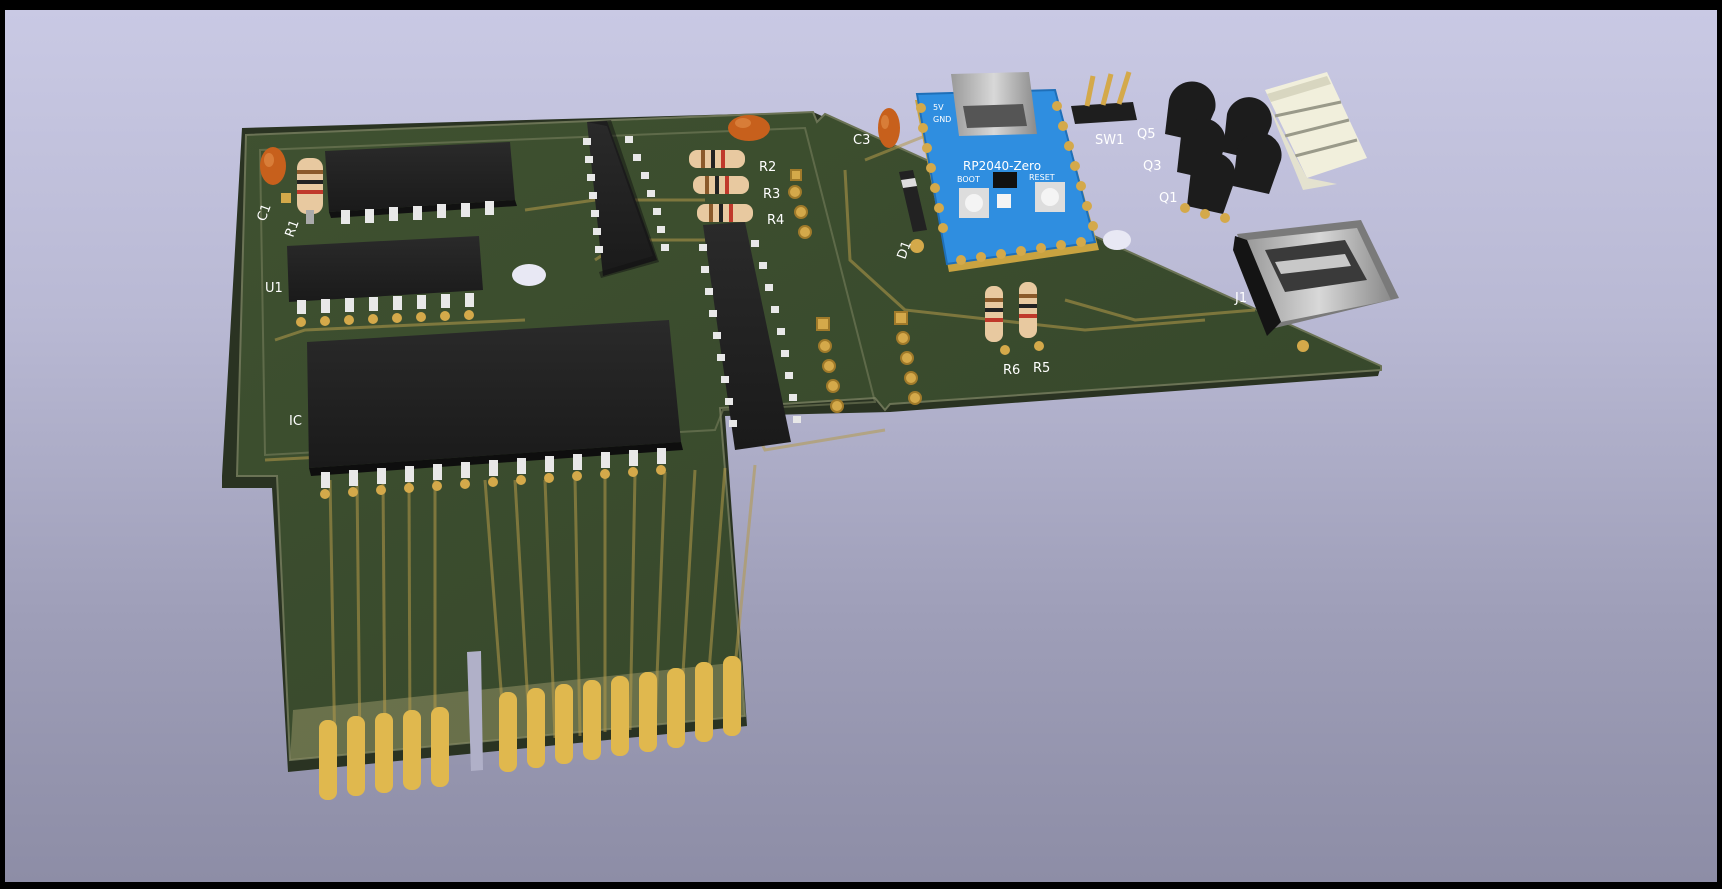  I want to click on label-c3: C3, so click(861, 140).